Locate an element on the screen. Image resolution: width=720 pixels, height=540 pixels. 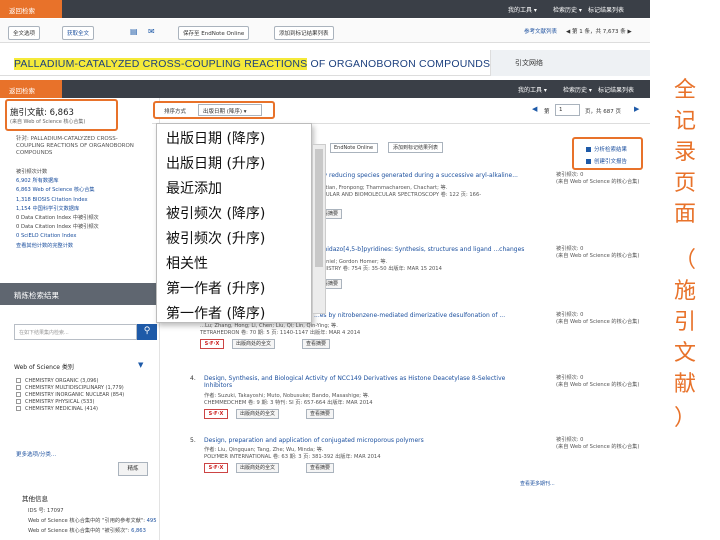
refine-button: 精炼 is located at coordinates (133, 469).